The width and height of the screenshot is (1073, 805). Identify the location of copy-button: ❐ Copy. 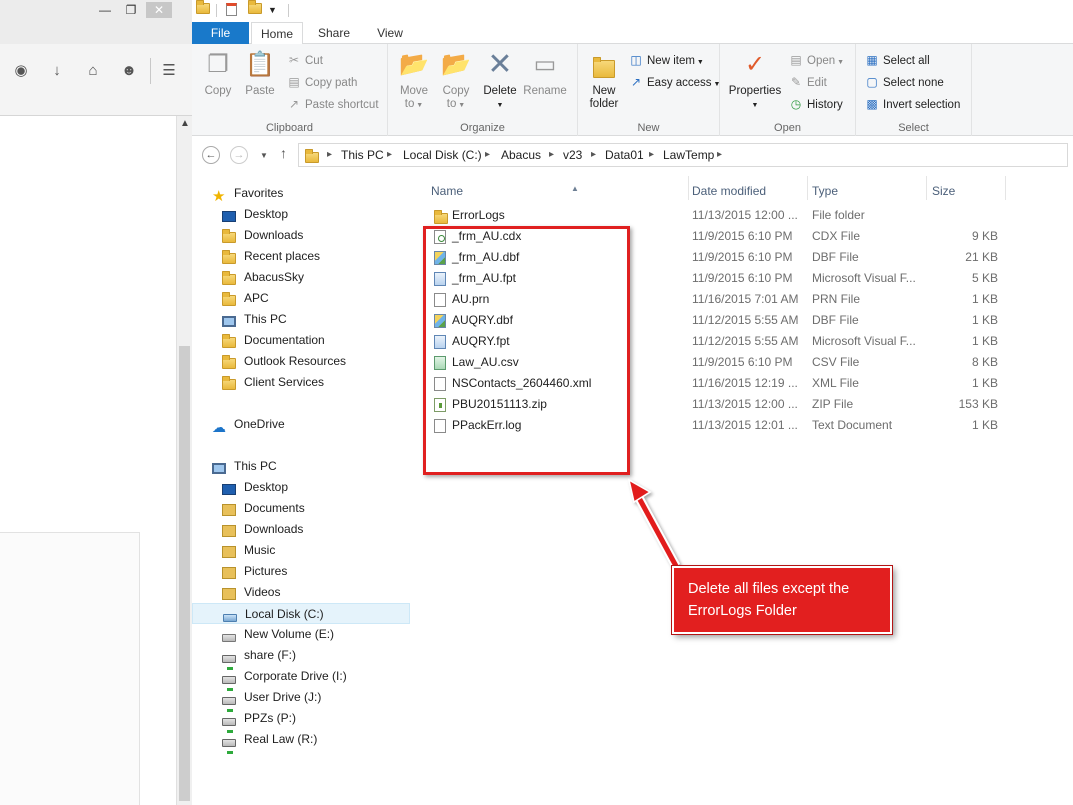
(218, 73).